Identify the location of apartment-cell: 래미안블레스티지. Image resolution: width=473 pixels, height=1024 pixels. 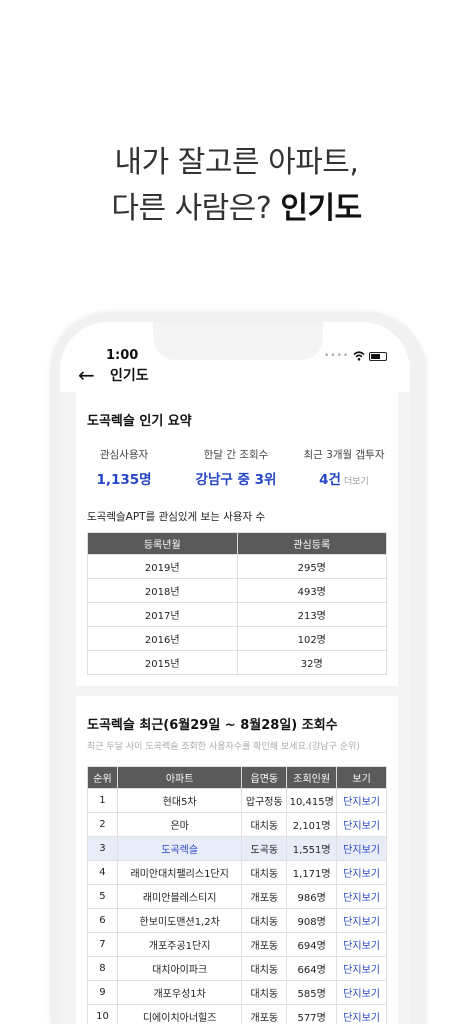
(179, 896).